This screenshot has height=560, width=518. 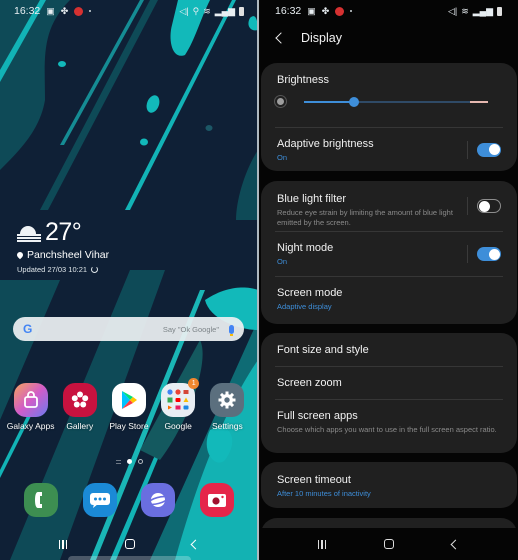 I want to click on brightness-sun-icon, so click(x=280, y=101).